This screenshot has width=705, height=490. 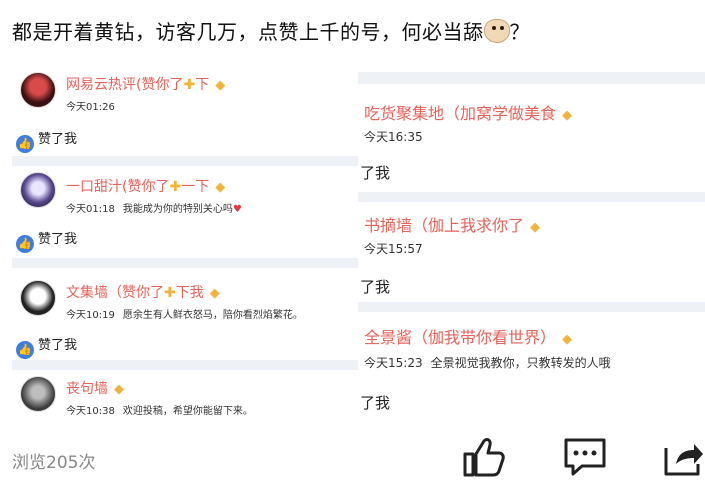 What do you see at coordinates (237, 209) in the screenshot?
I see `heart-icon: ♥` at bounding box center [237, 209].